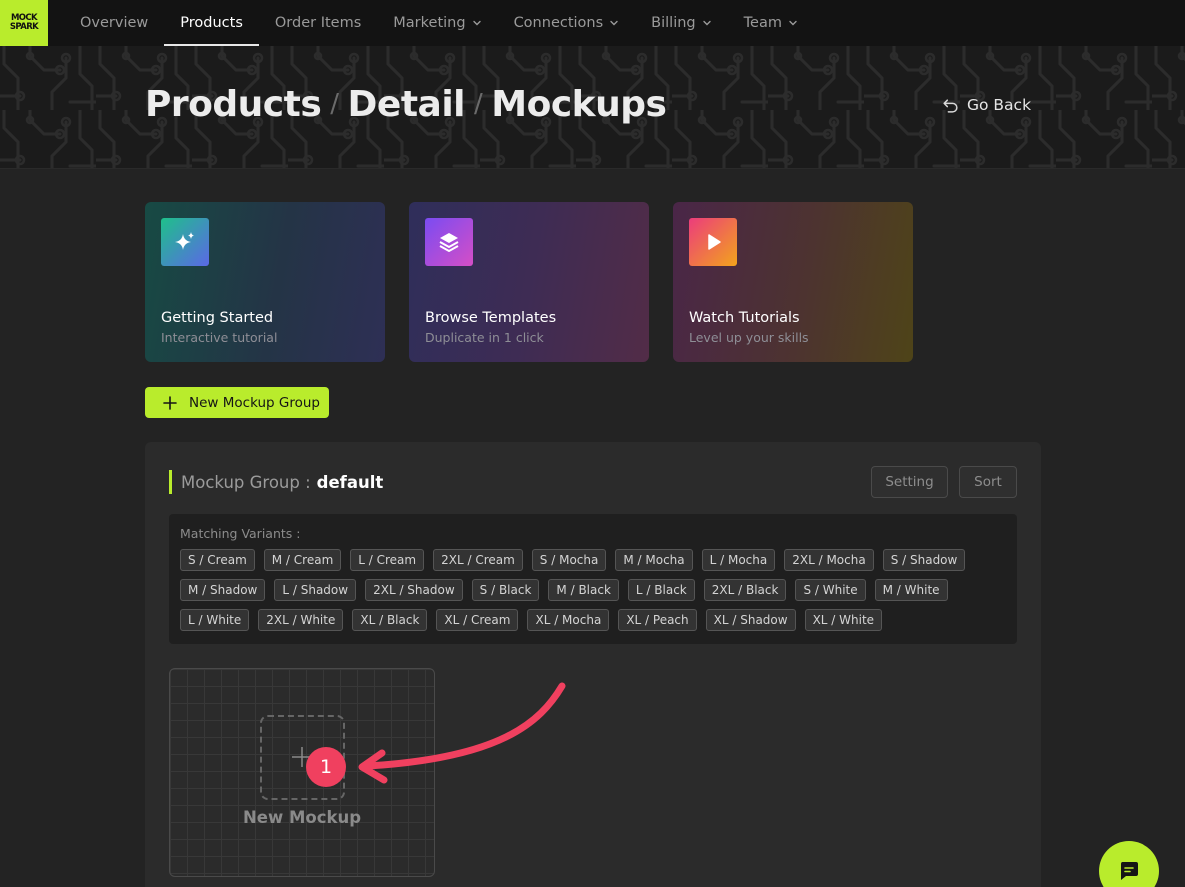 This screenshot has height=887, width=1185. Describe the element at coordinates (233, 104) in the screenshot. I see `breadcrumb-products: Products` at that location.